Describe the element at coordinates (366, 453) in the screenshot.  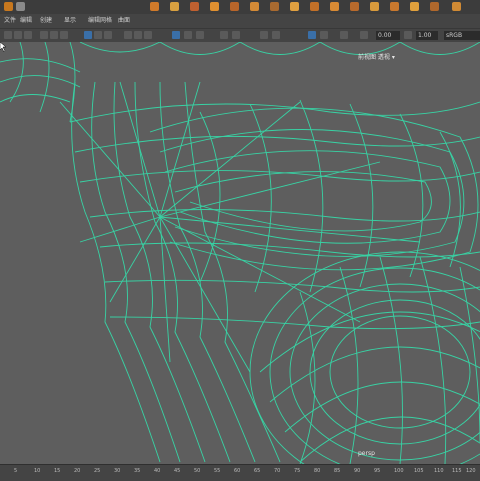
I see `viewport-camera-name: persp` at that location.